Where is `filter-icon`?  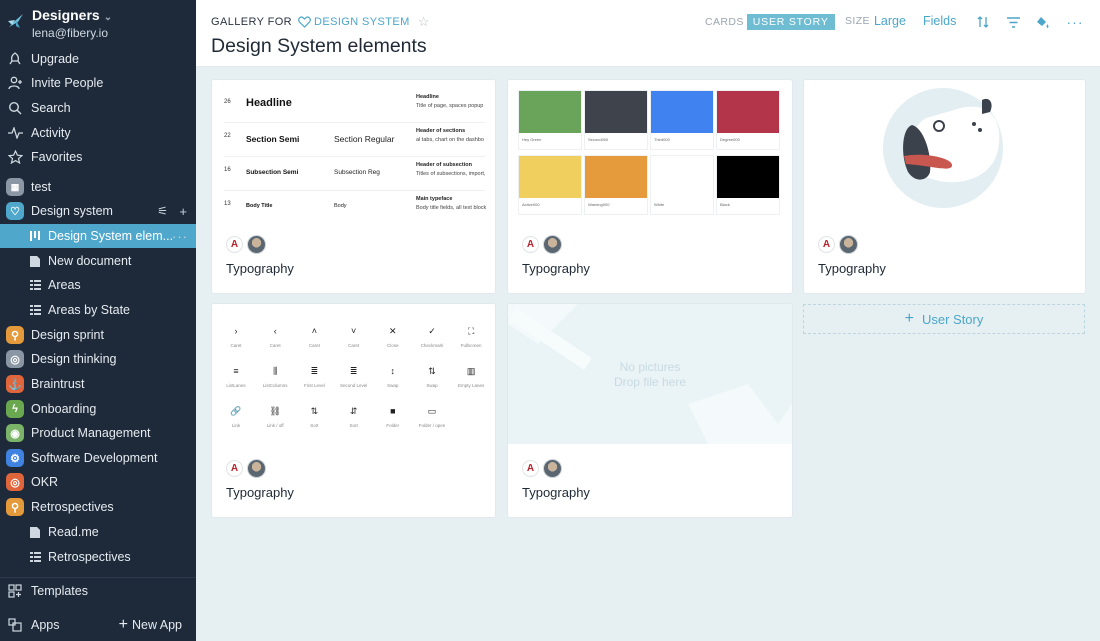
filter-icon is located at coordinates (1013, 22).